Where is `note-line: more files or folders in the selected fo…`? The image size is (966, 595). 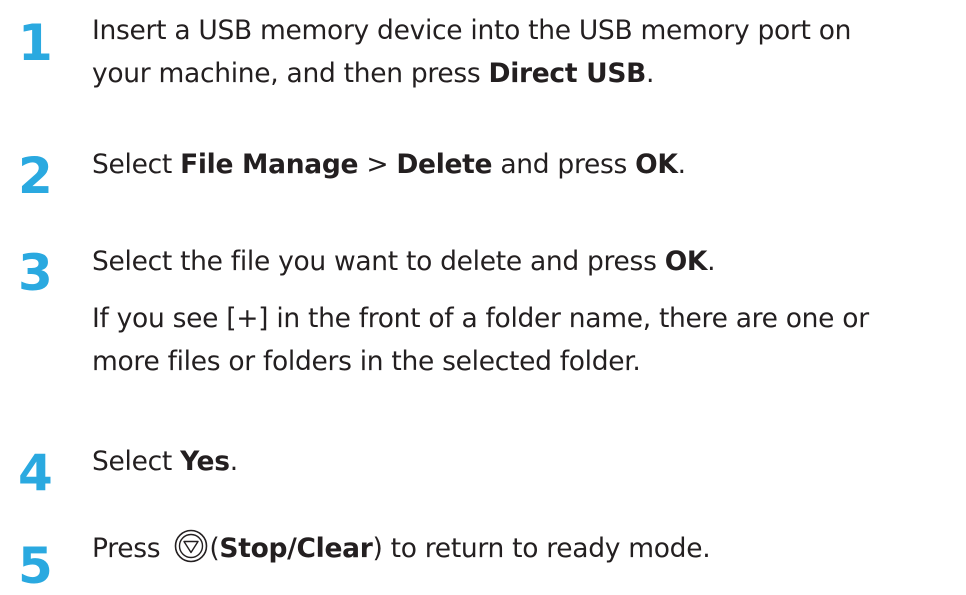
note-line: more files or folders in the selected fo… is located at coordinates (366, 361).